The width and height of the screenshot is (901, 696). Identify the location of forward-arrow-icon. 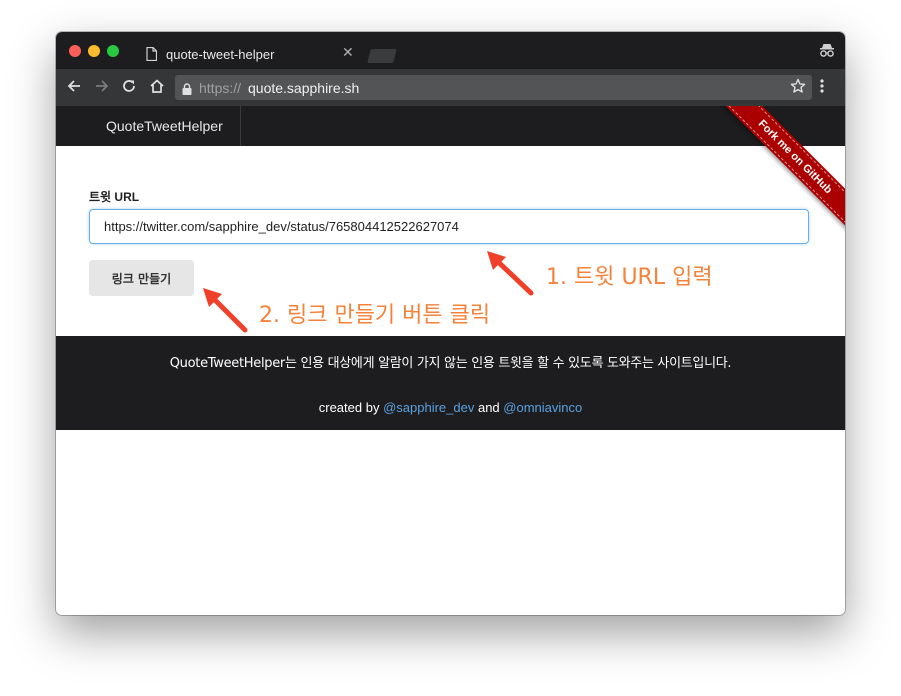
(102, 88).